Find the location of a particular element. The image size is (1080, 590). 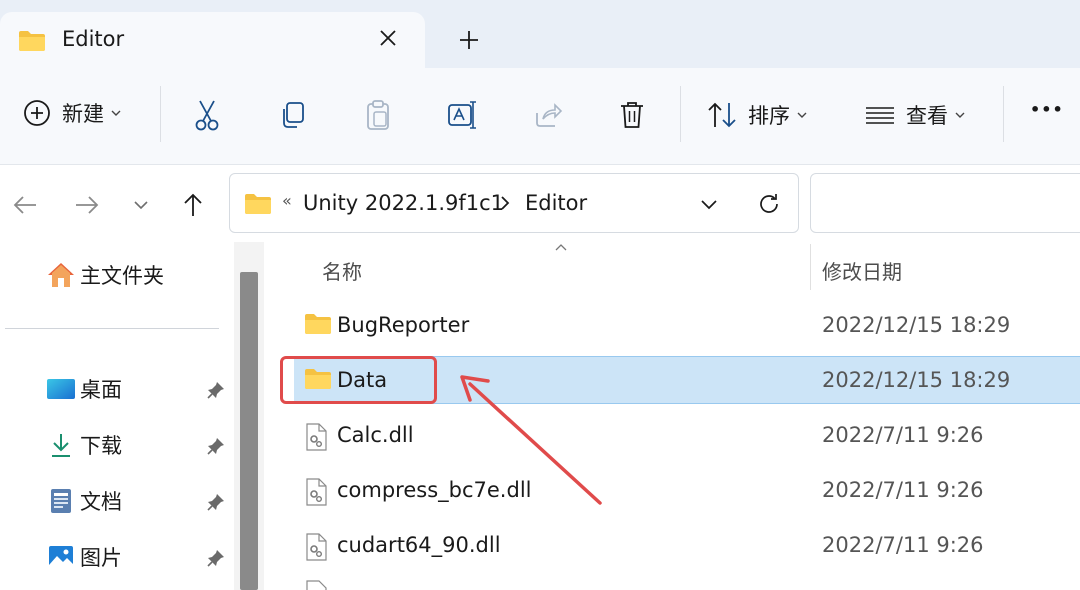

up-button is located at coordinates (193, 205).